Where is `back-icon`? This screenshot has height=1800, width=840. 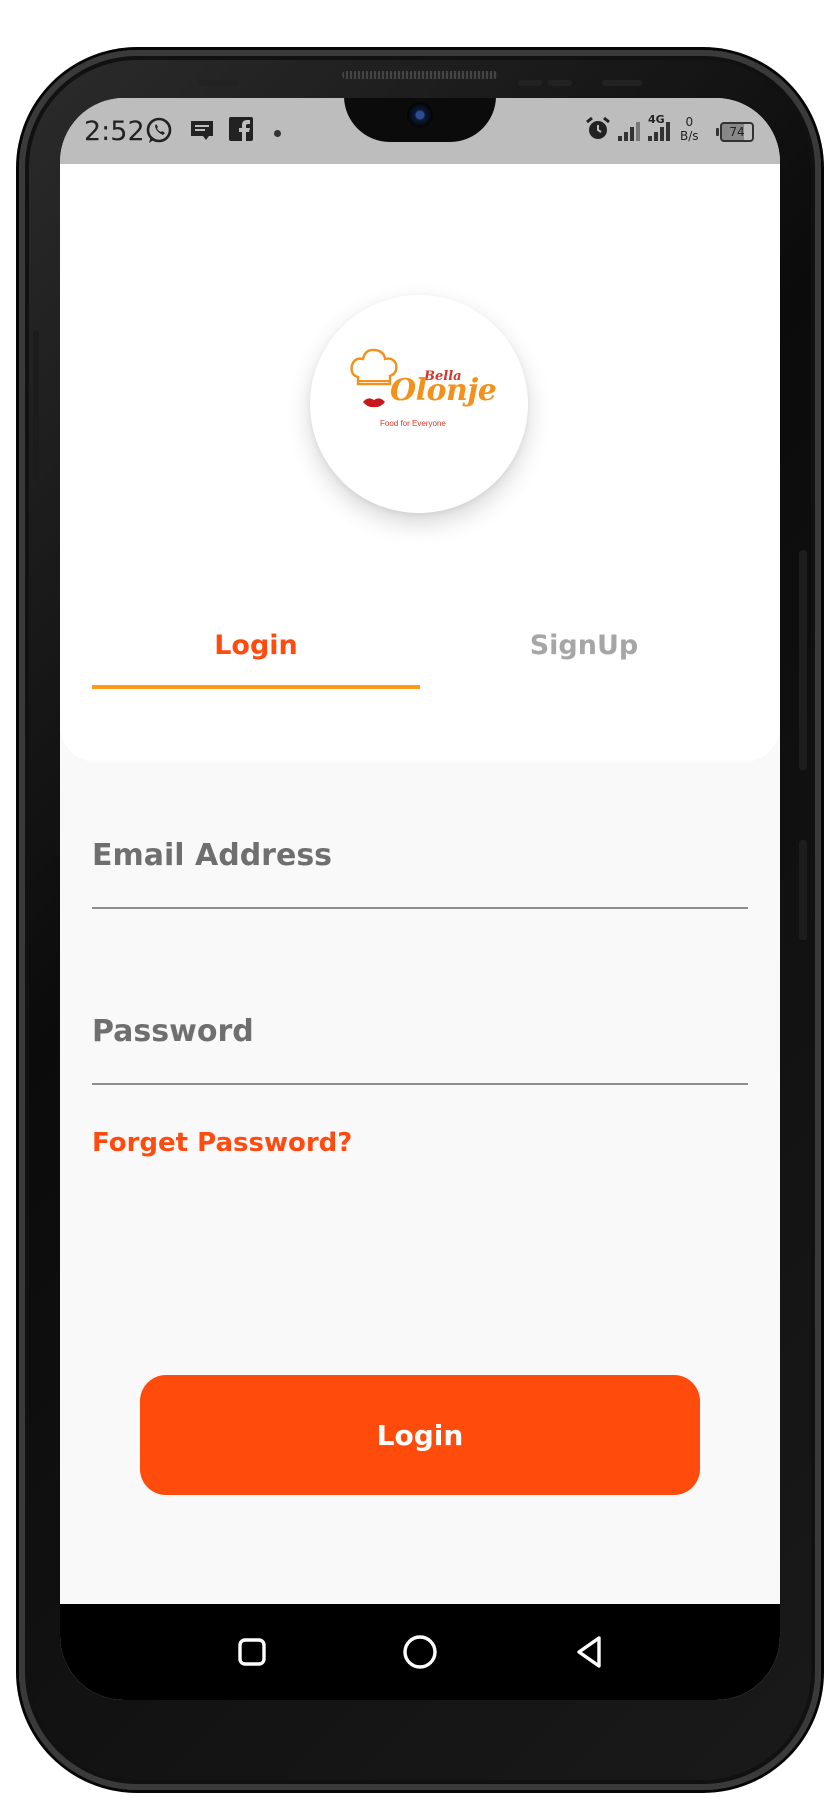 back-icon is located at coordinates (590, 1652).